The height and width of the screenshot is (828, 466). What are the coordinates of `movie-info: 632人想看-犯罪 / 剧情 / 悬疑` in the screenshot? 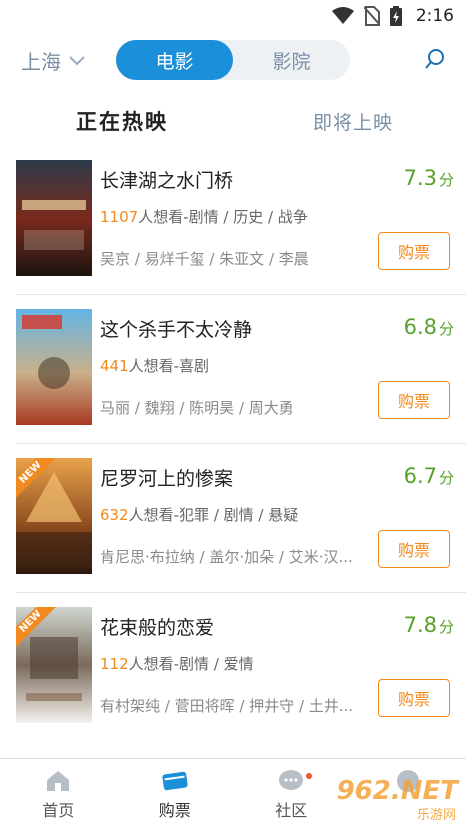 It's located at (199, 514).